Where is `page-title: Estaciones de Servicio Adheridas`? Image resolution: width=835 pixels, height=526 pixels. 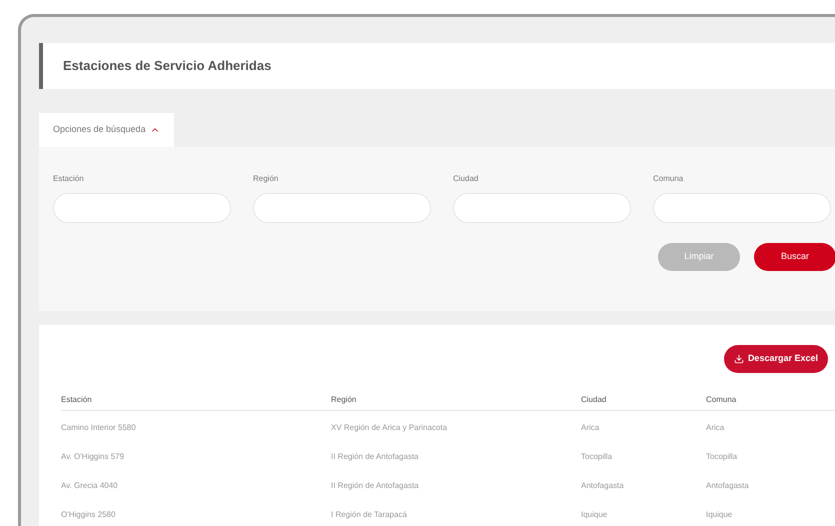 page-title: Estaciones de Servicio Adheridas is located at coordinates (167, 66).